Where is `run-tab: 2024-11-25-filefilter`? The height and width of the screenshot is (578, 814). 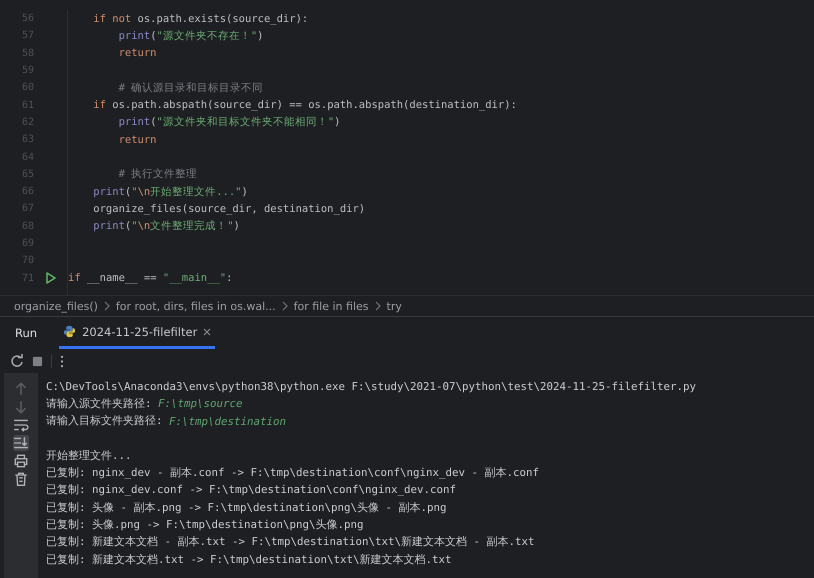 run-tab: 2024-11-25-filefilter is located at coordinates (137, 333).